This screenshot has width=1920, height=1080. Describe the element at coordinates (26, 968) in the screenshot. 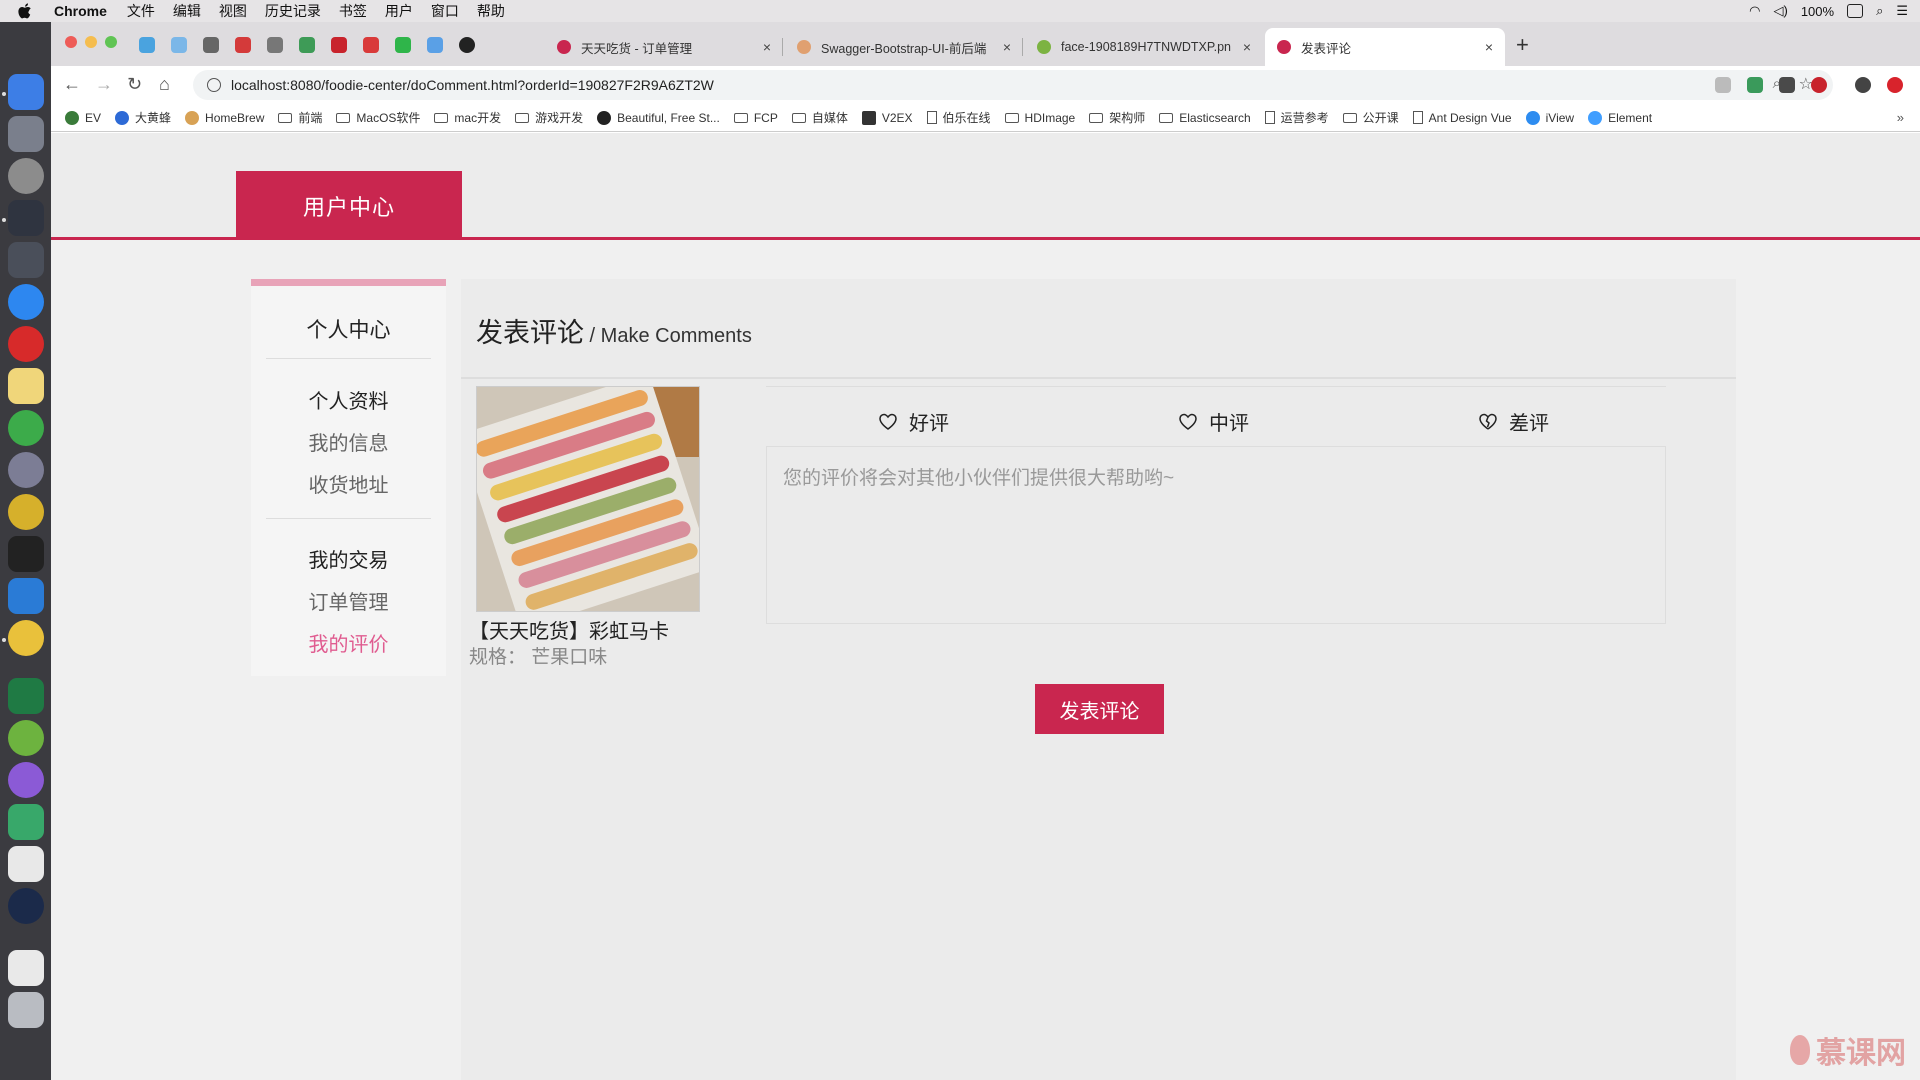

I see `documents-icon` at that location.